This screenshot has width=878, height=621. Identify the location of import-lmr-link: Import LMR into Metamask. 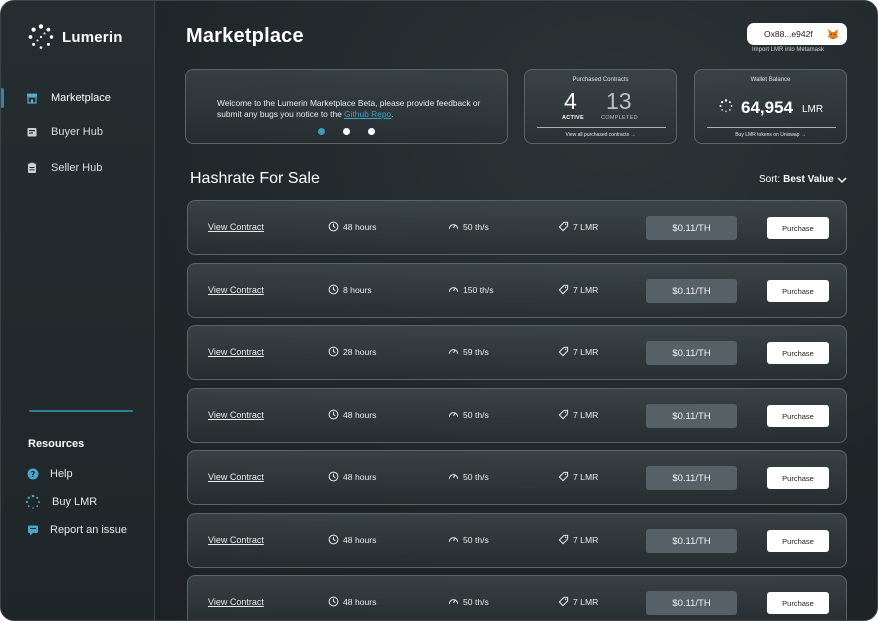
(788, 50).